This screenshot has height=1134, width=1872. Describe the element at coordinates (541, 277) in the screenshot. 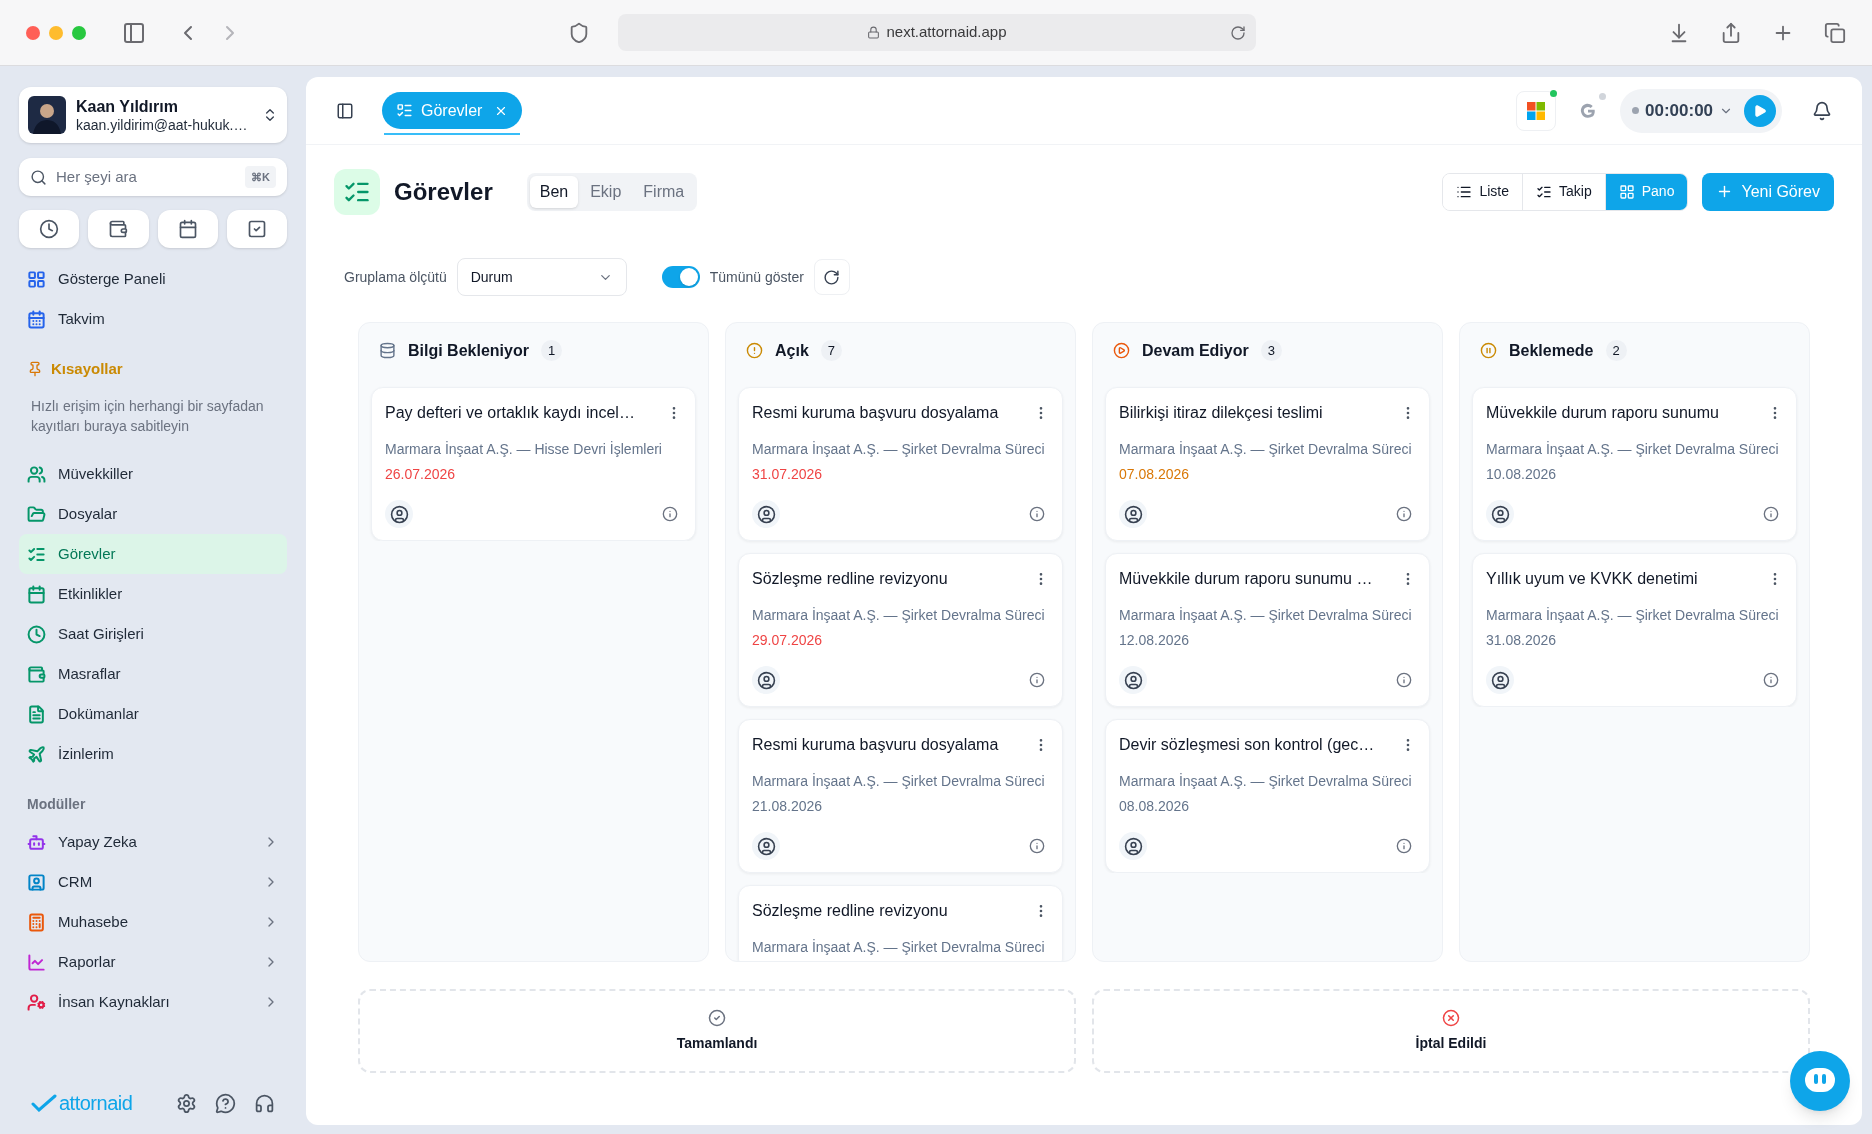

I see `group-by-select: Durum` at that location.